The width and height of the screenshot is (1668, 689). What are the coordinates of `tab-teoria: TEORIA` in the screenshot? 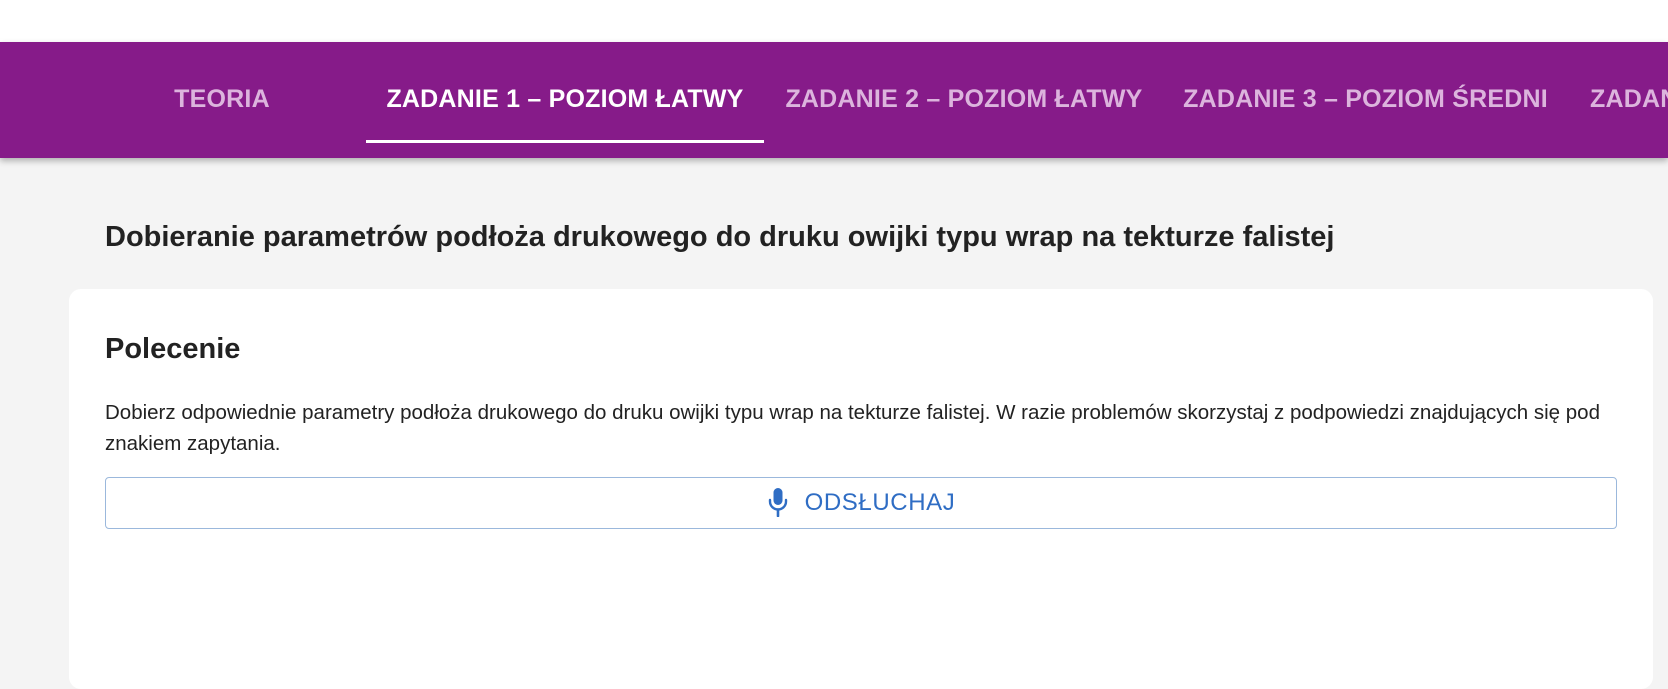 It's located at (222, 100).